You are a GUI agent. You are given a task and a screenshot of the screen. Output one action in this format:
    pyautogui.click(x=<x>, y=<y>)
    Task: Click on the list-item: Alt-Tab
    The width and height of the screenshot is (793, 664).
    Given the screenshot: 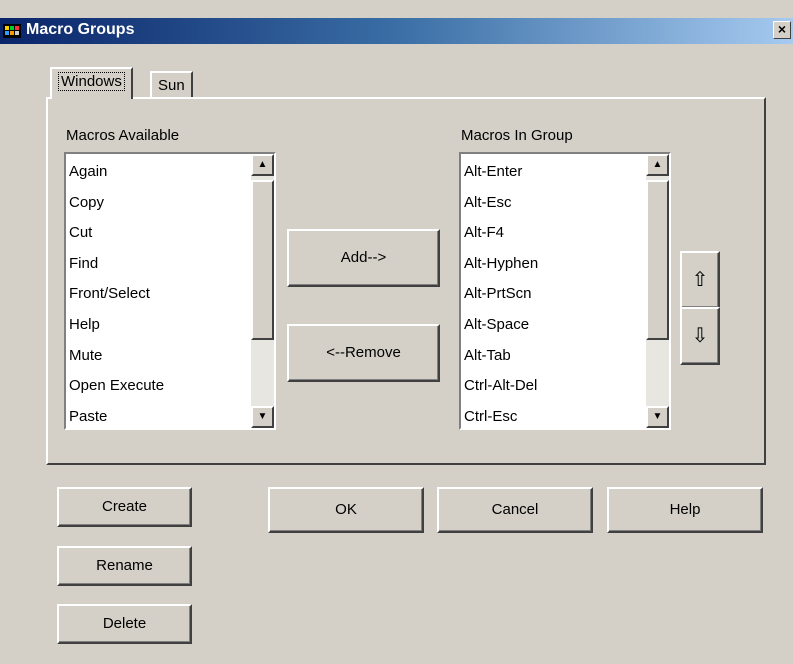 What is the action you would take?
    pyautogui.click(x=501, y=356)
    